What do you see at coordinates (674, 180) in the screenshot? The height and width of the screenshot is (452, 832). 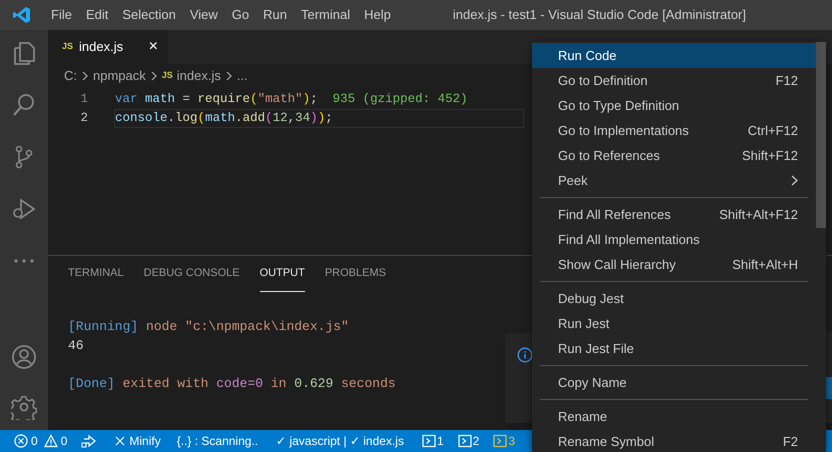 I see `menu-item: Peek` at bounding box center [674, 180].